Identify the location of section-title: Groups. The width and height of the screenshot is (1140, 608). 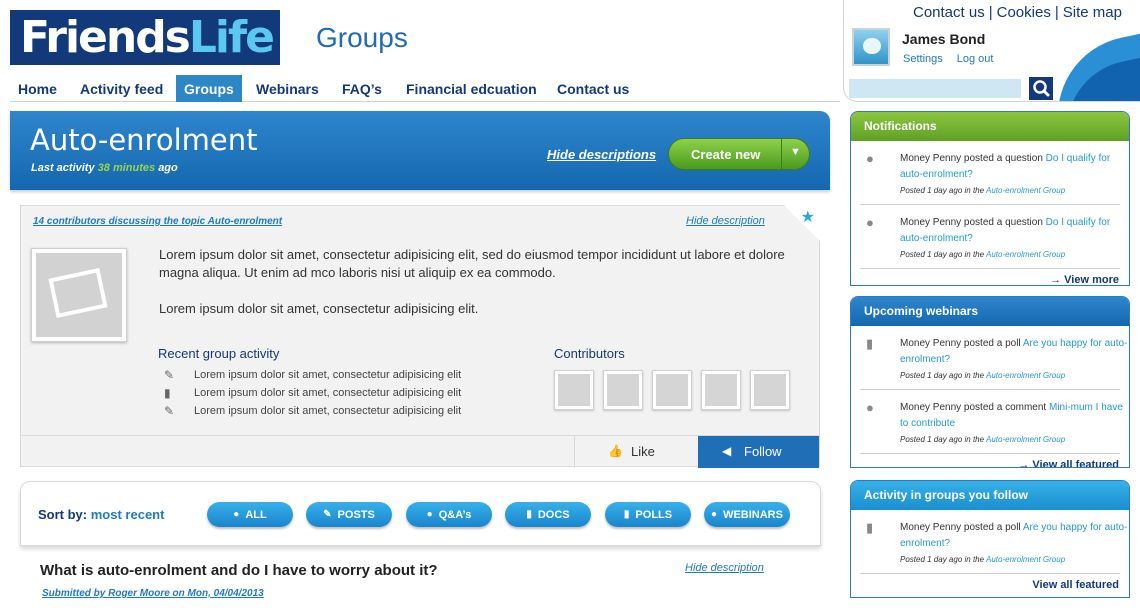
(362, 37).